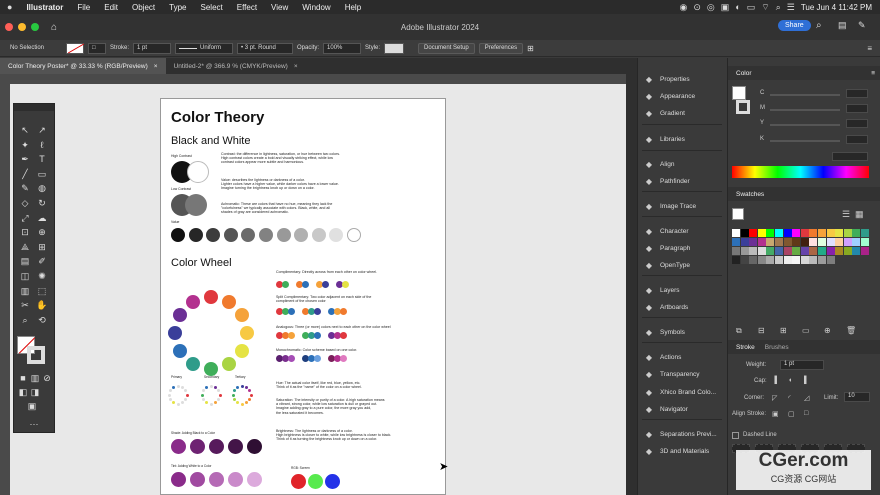 This screenshot has height=495, width=880. Describe the element at coordinates (446, 48) in the screenshot. I see `document-setup-button: Document Setup` at that location.